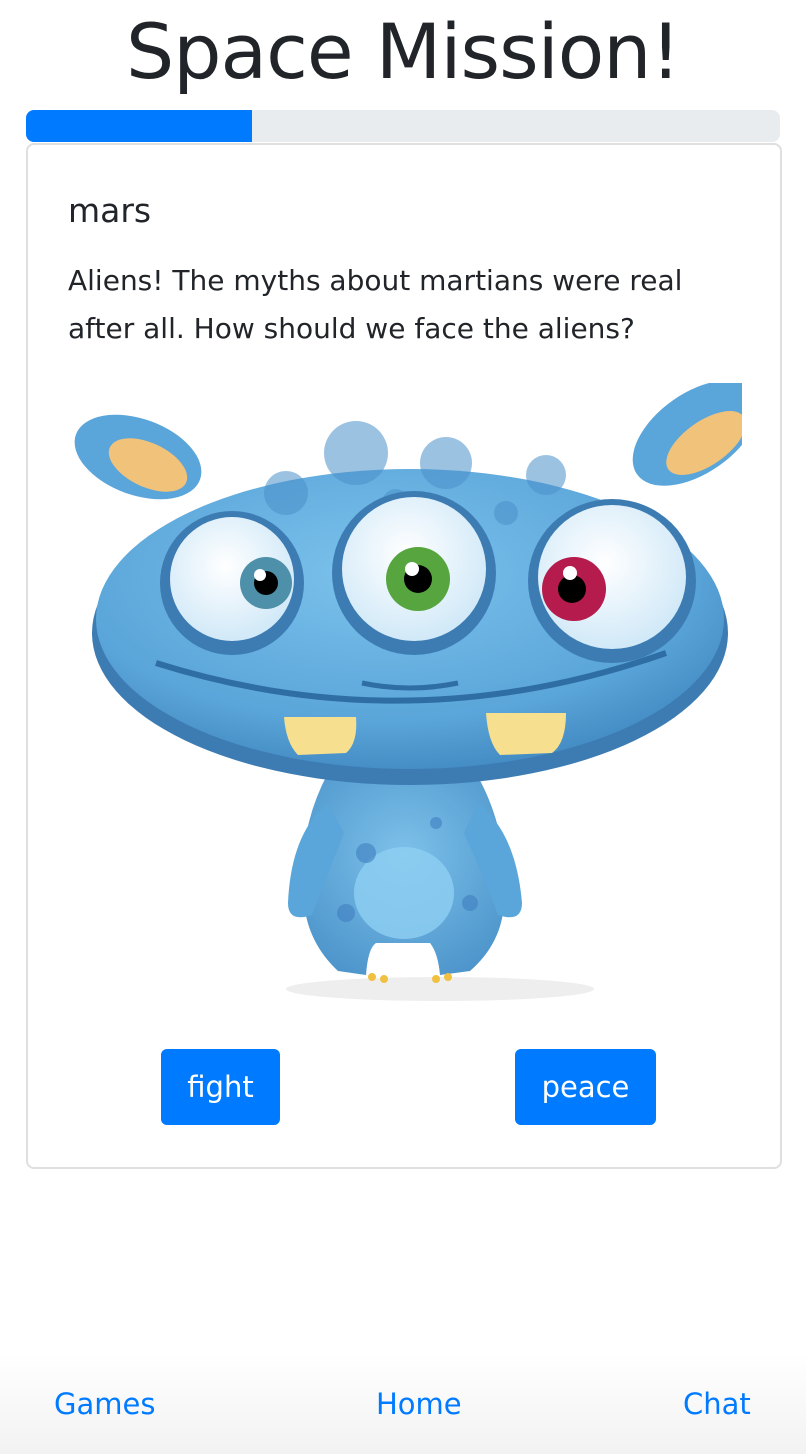 The width and height of the screenshot is (806, 1454). Describe the element at coordinates (414, 573) in the screenshot. I see `middle-eye-icon` at that location.